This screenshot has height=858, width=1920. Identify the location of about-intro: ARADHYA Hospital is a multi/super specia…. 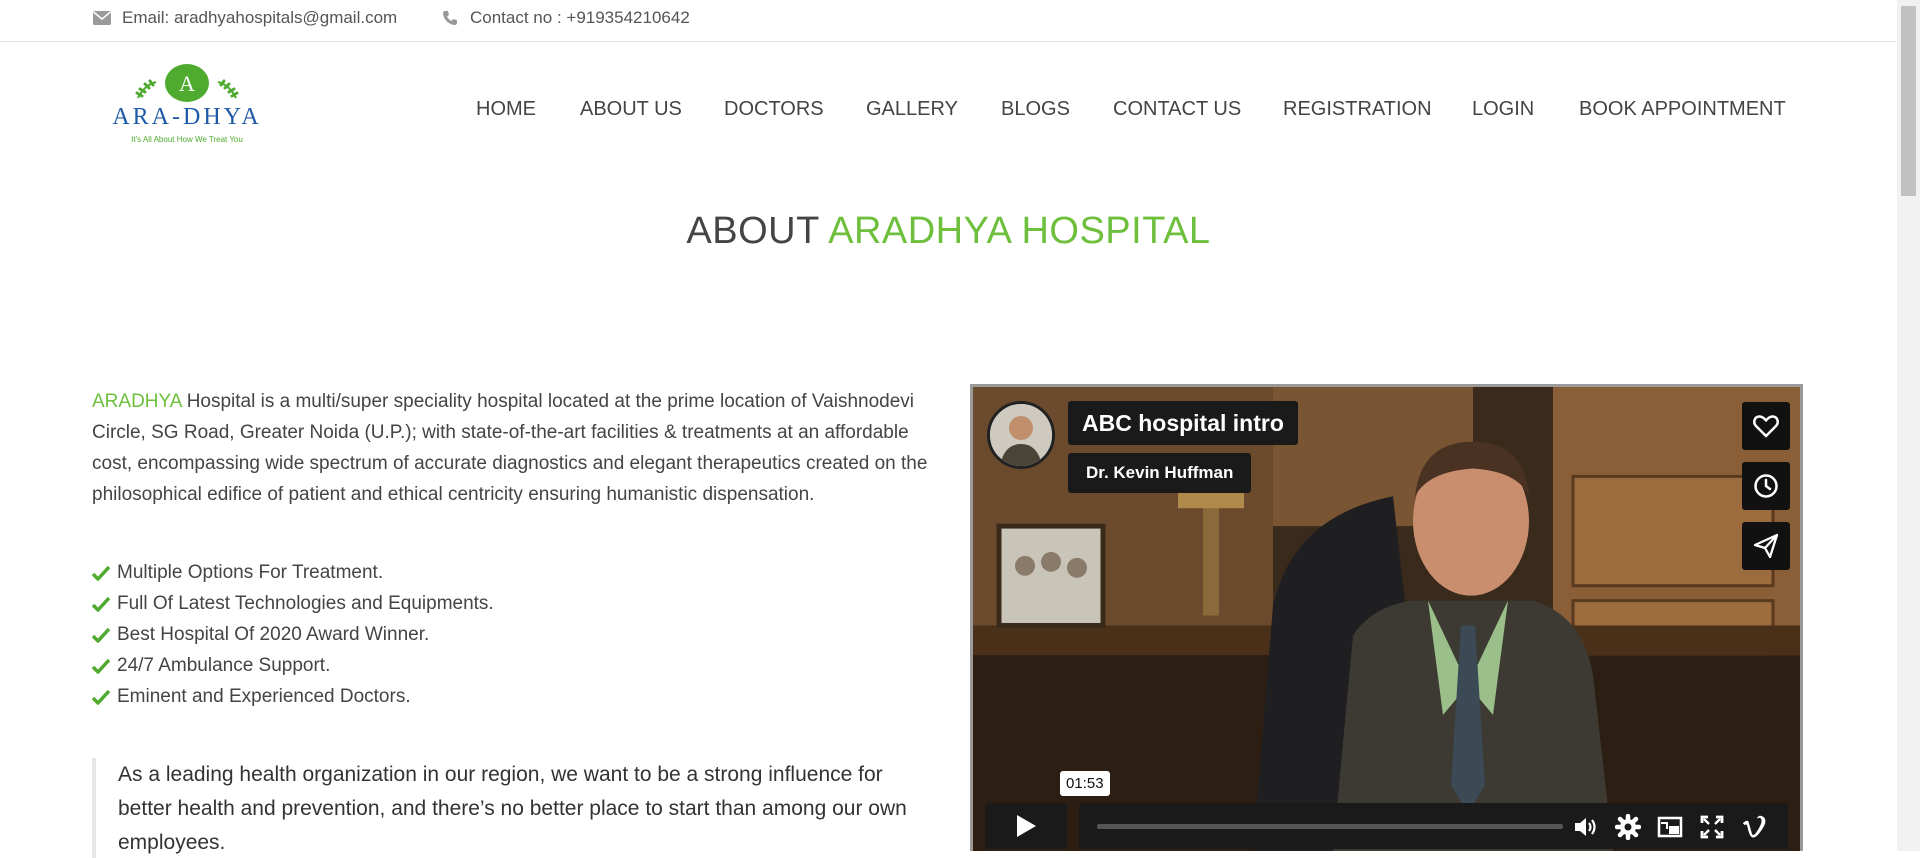
(512, 448).